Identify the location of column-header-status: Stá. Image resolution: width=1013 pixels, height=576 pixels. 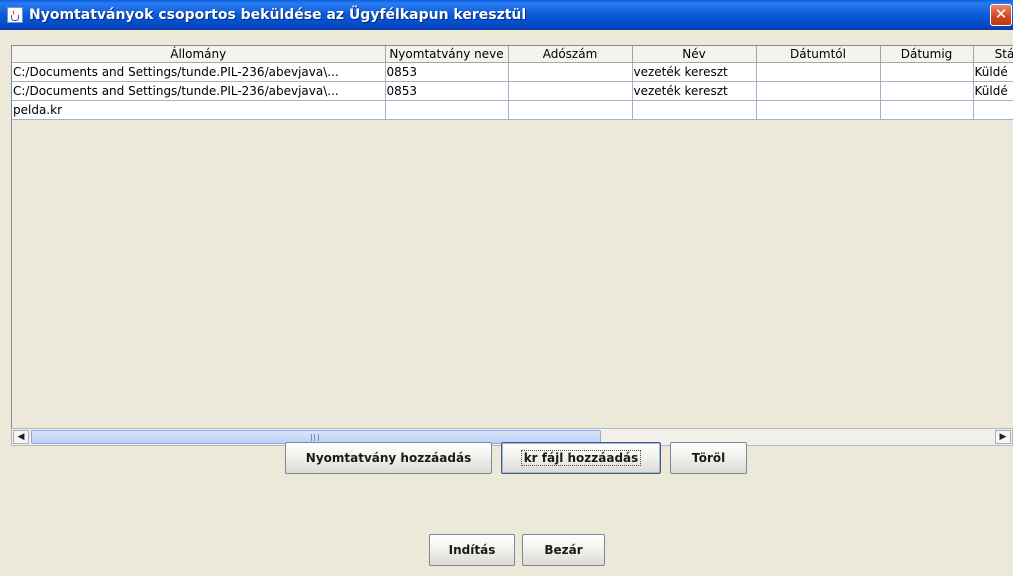
(993, 54).